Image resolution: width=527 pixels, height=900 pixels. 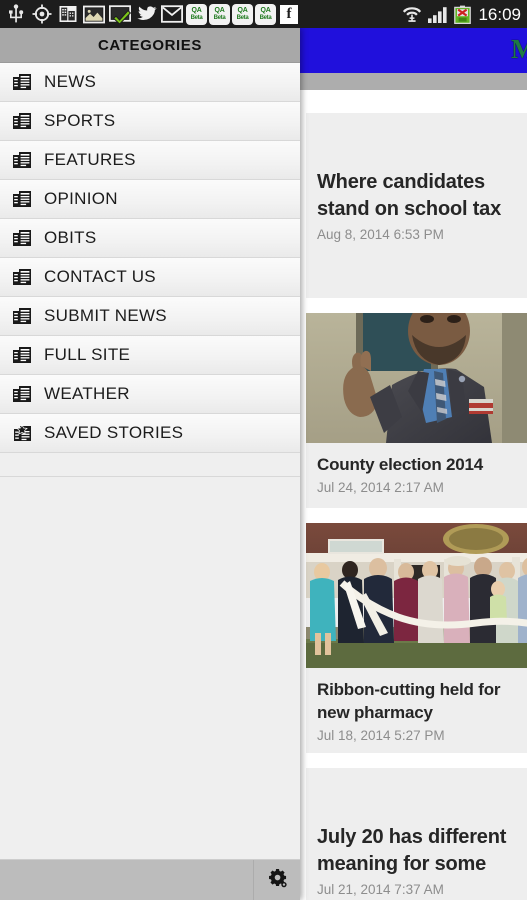 What do you see at coordinates (380, 234) in the screenshot?
I see `card-date: Aug 8, 2014 6:53 PM` at bounding box center [380, 234].